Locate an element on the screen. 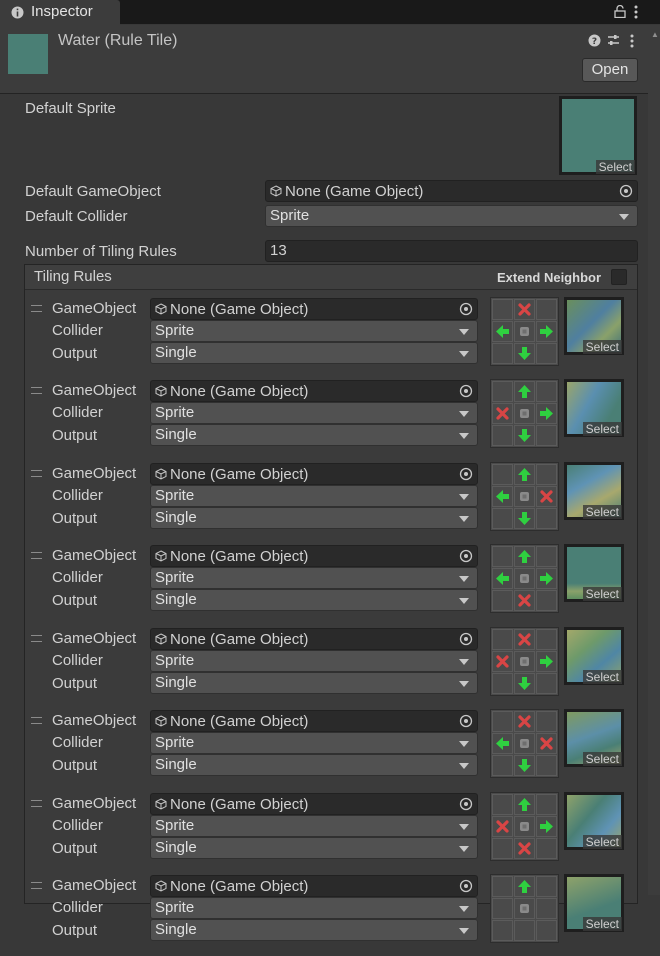  default-sprite-field: Select is located at coordinates (598, 135).